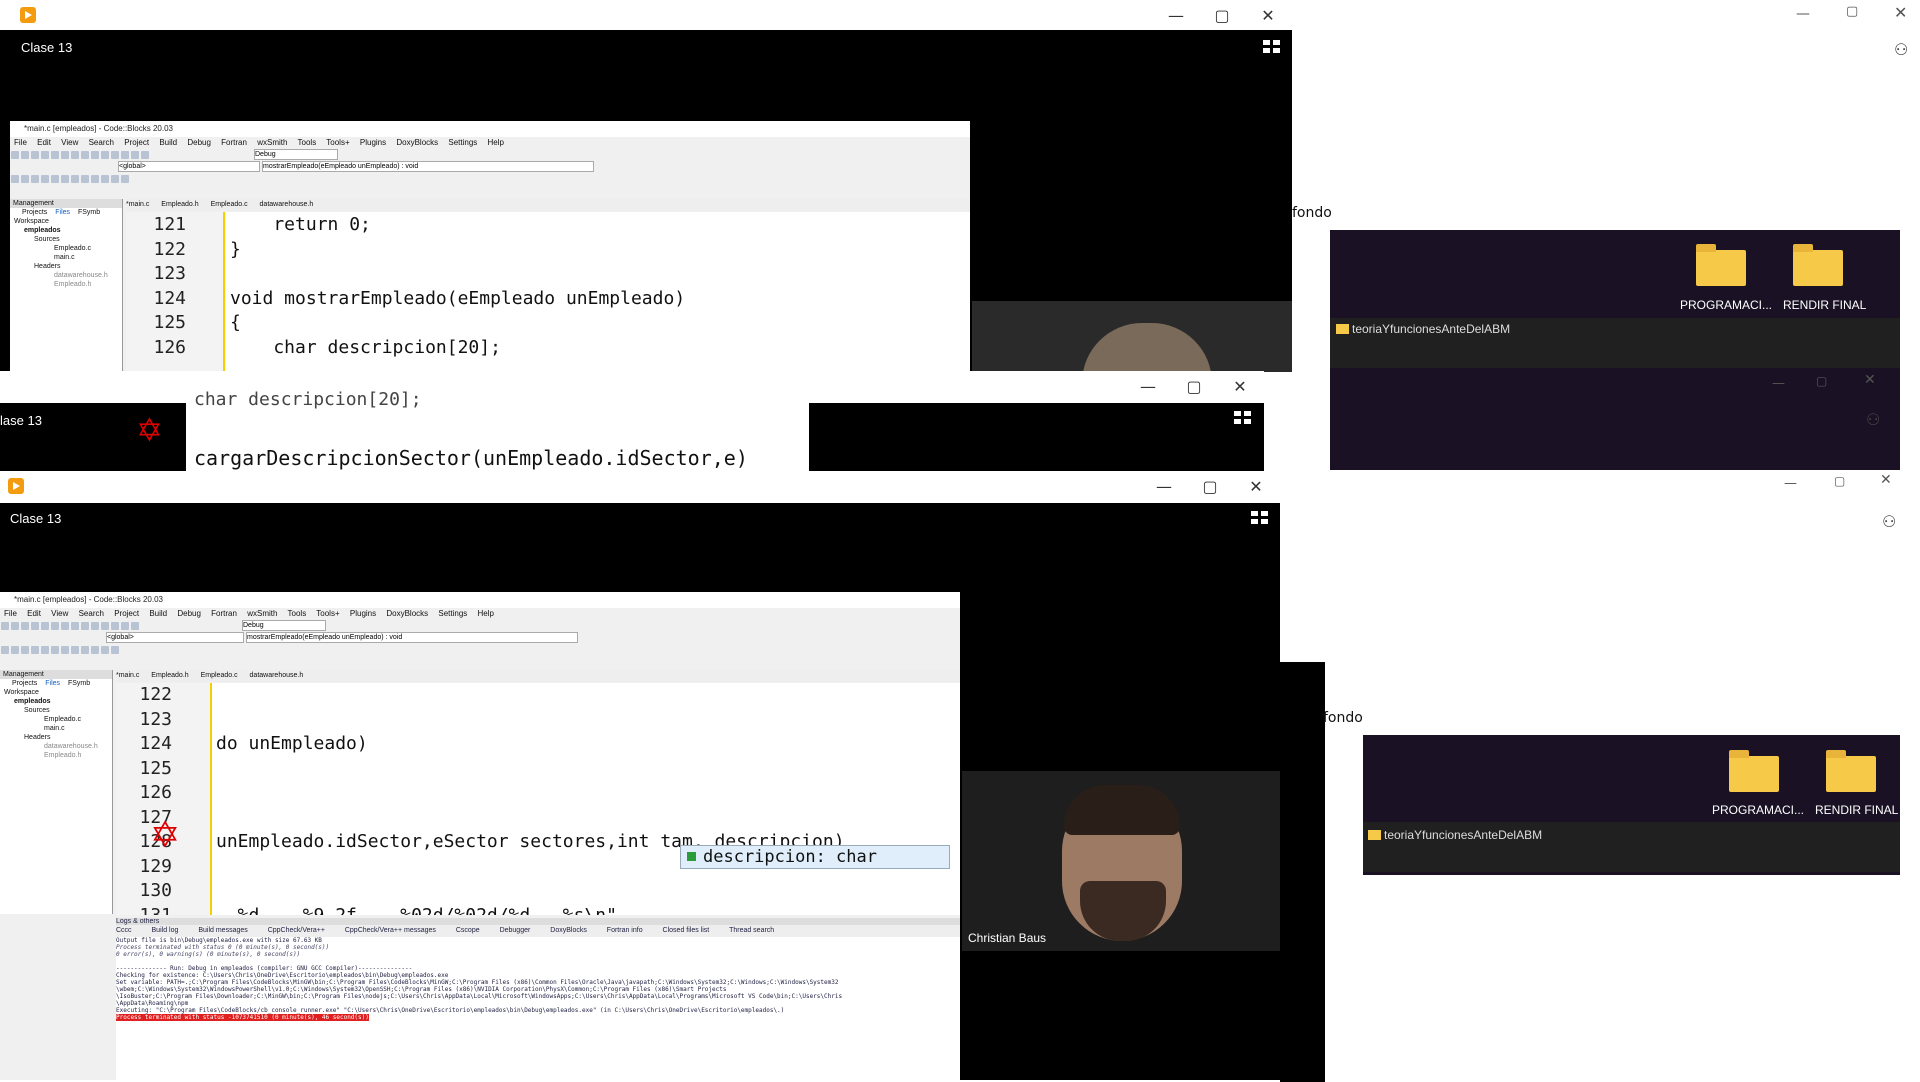 The width and height of the screenshot is (1920, 1082). Describe the element at coordinates (68, 221) in the screenshot. I see `tree-workspace: Workspace` at that location.